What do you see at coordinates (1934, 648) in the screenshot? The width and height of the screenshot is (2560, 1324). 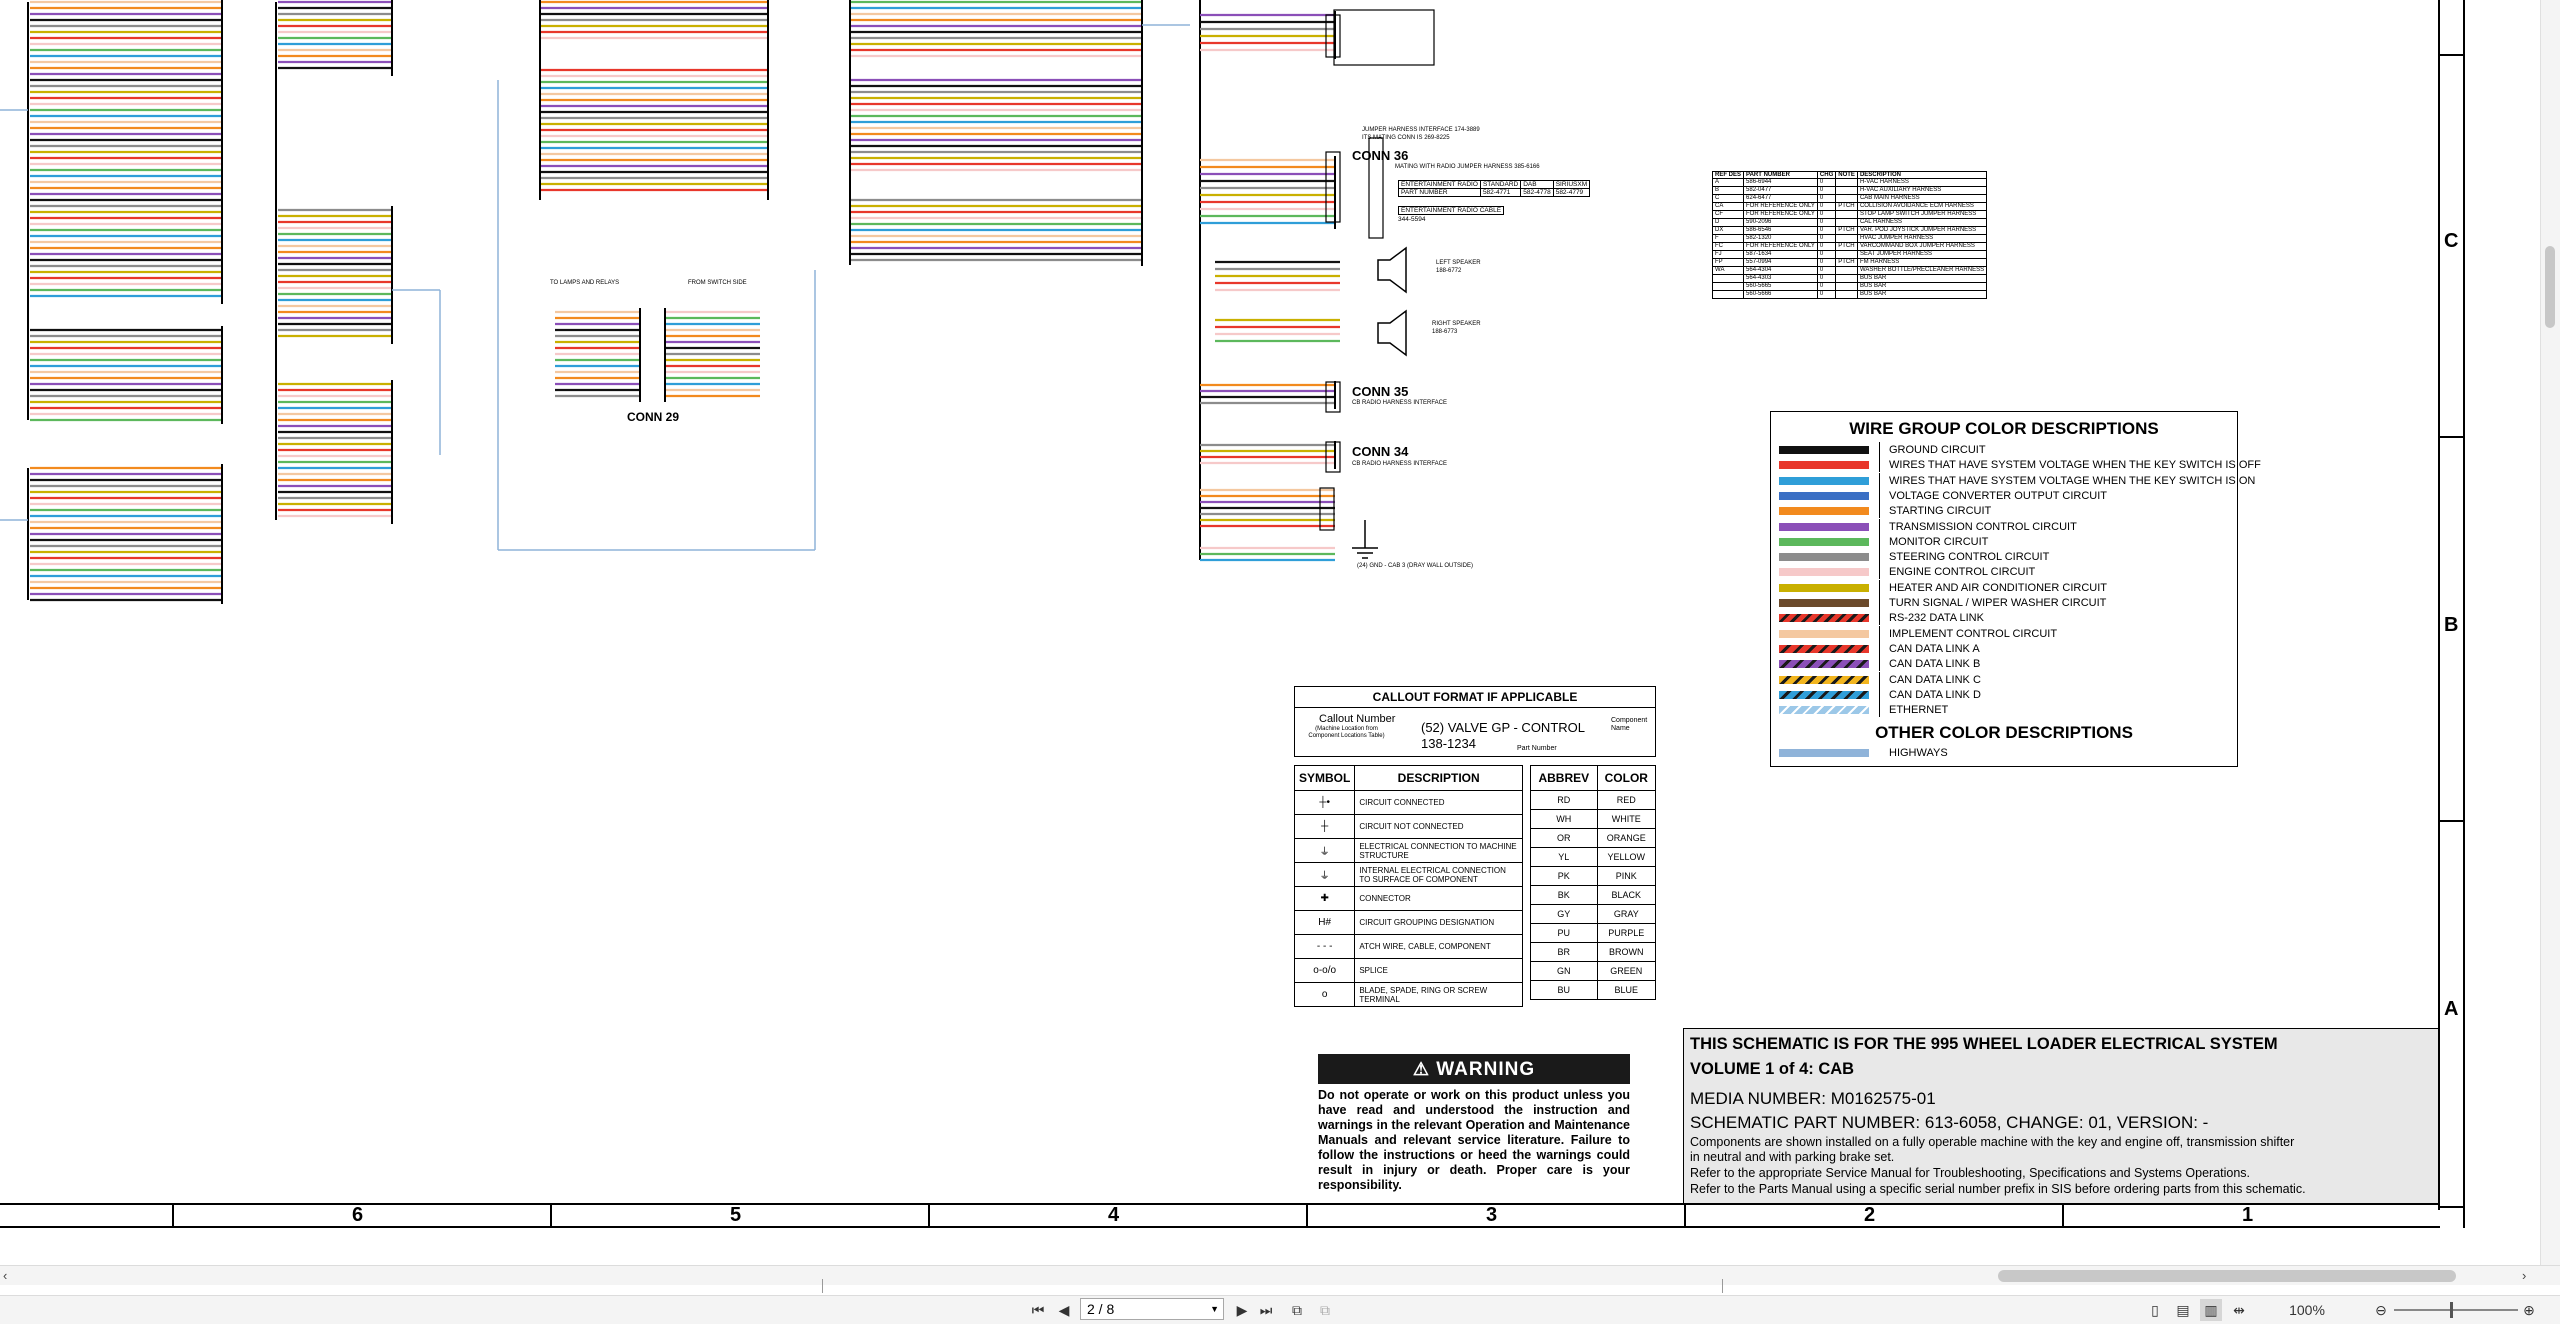 I see `wire-group-label: CAN DATA LINK A` at bounding box center [1934, 648].